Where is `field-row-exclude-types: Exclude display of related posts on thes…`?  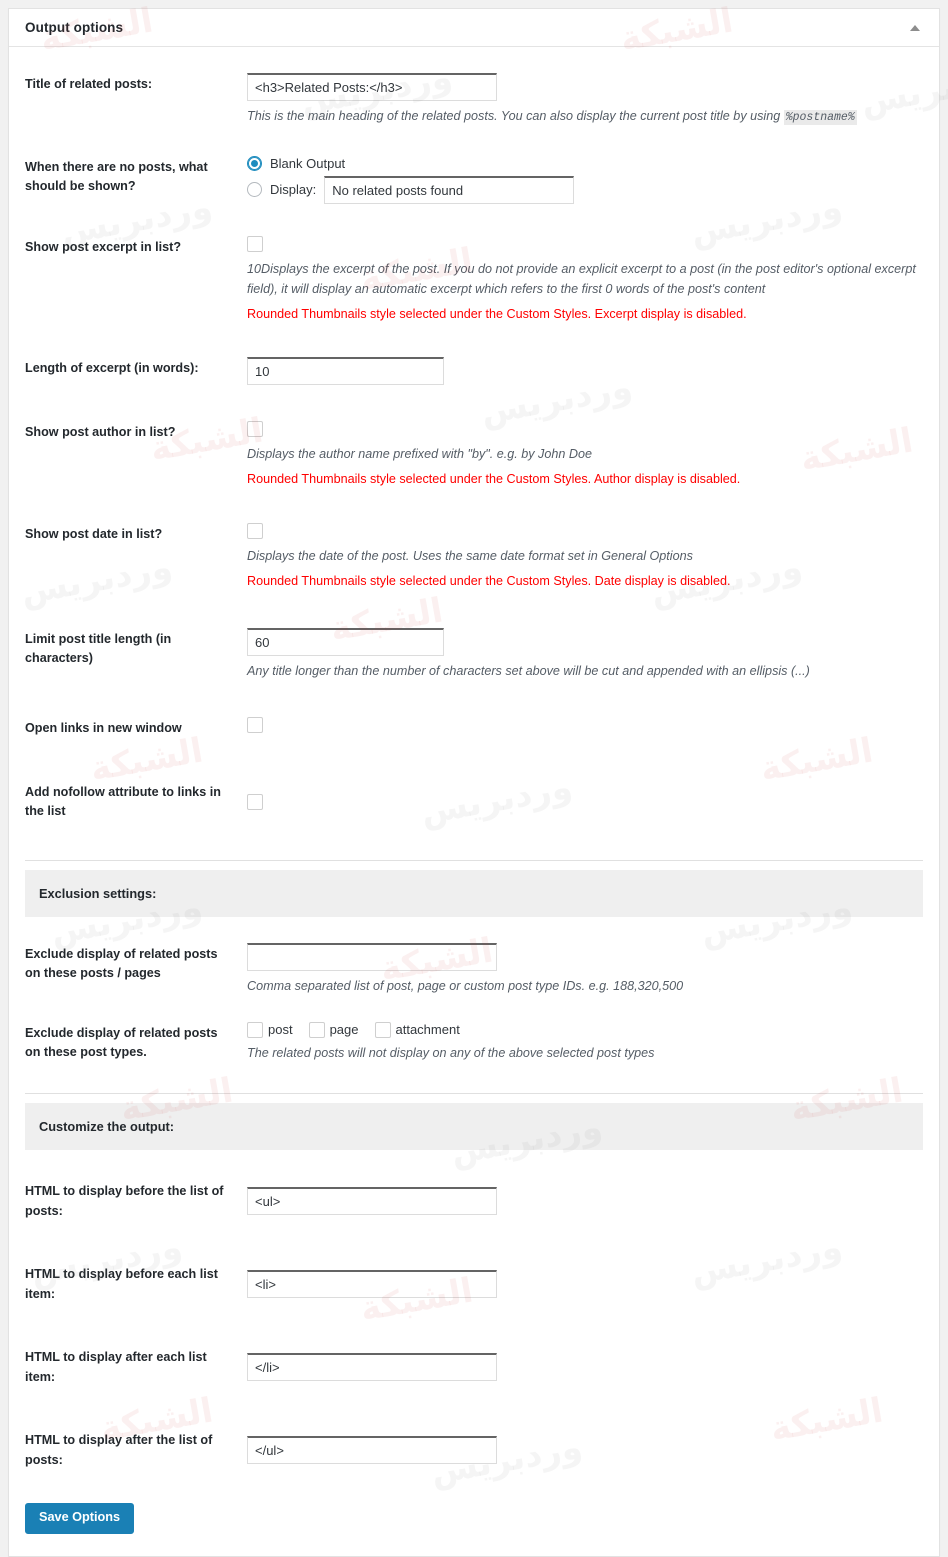 field-row-exclude-types: Exclude display of related posts on thes… is located at coordinates (474, 1044).